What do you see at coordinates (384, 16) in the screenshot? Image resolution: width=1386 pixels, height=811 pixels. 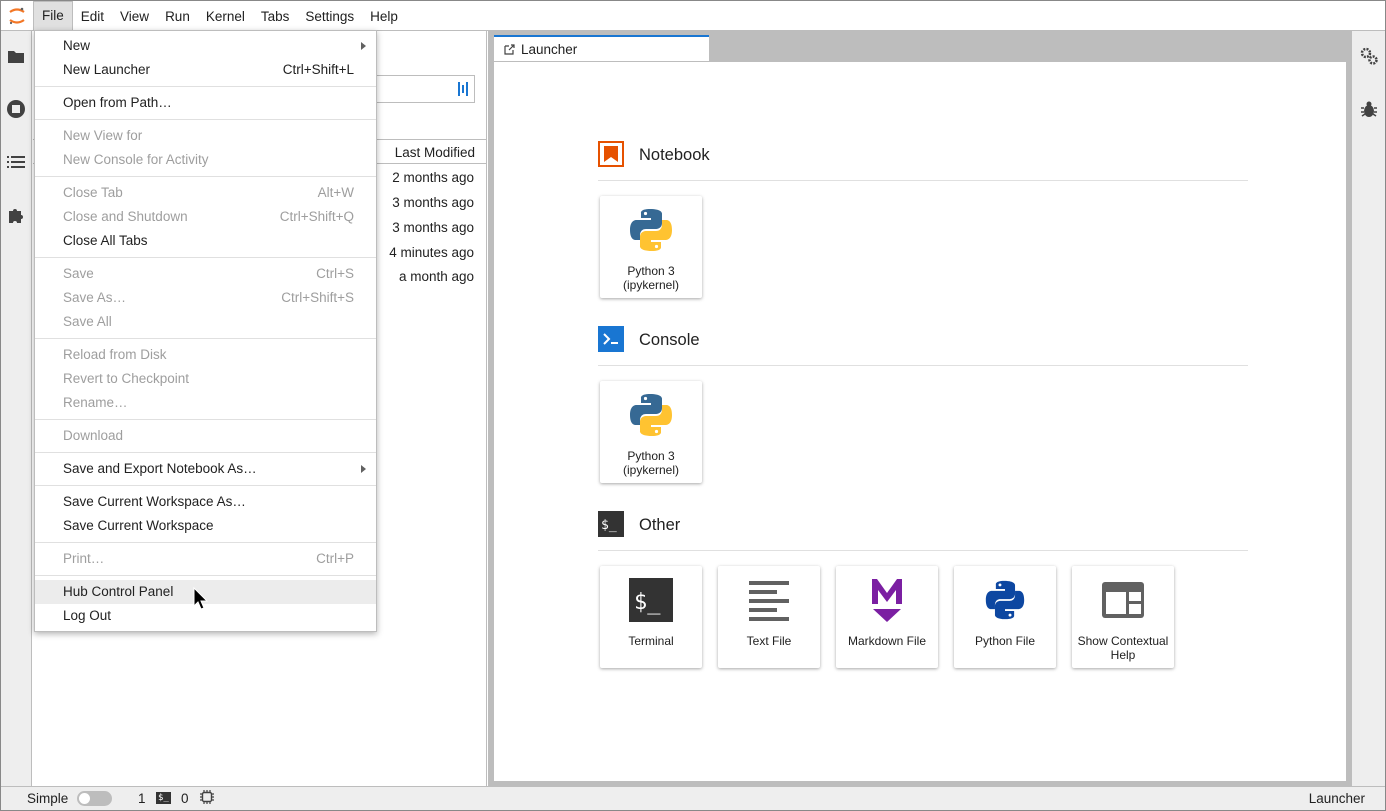 I see `menu-help: Help` at bounding box center [384, 16].